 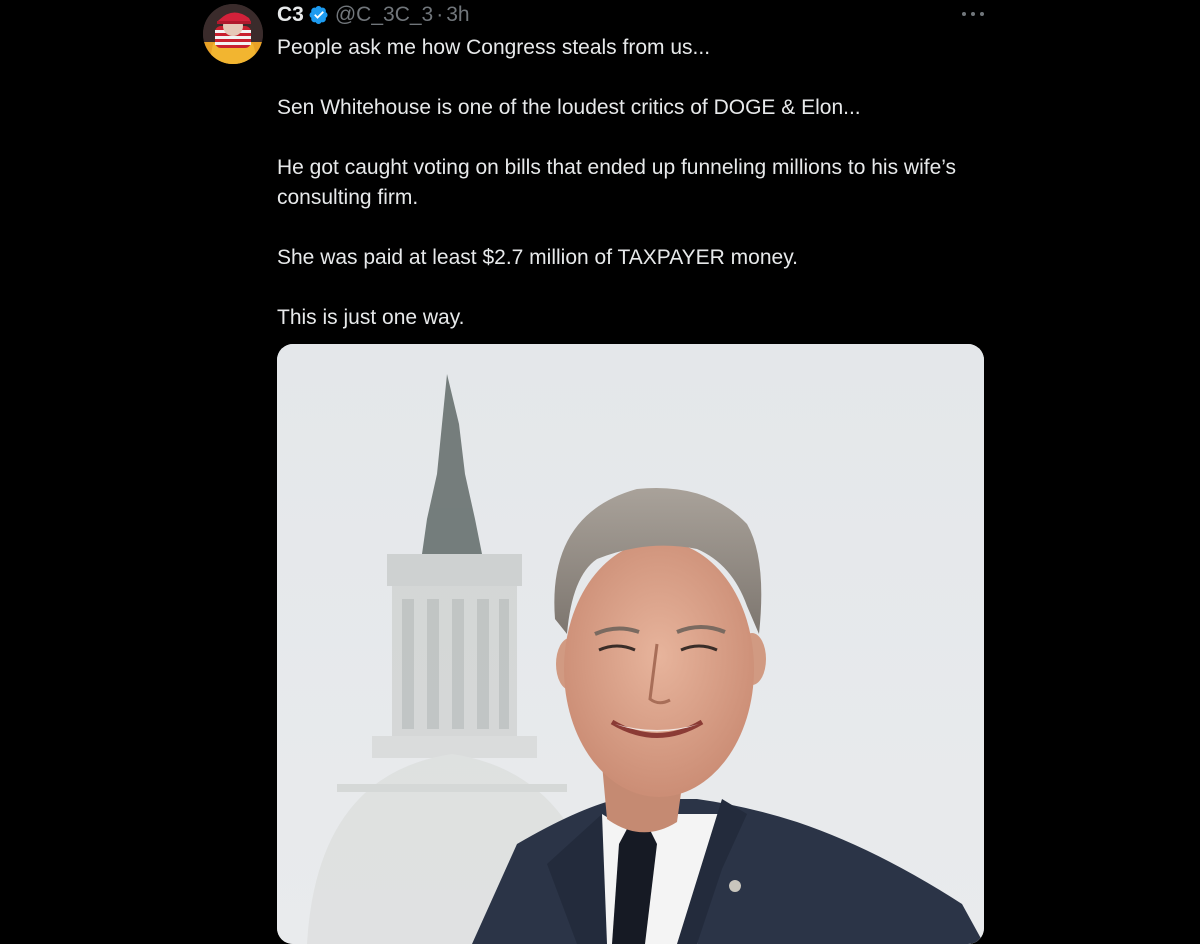 I want to click on verified-badge-icon, so click(x=319, y=15).